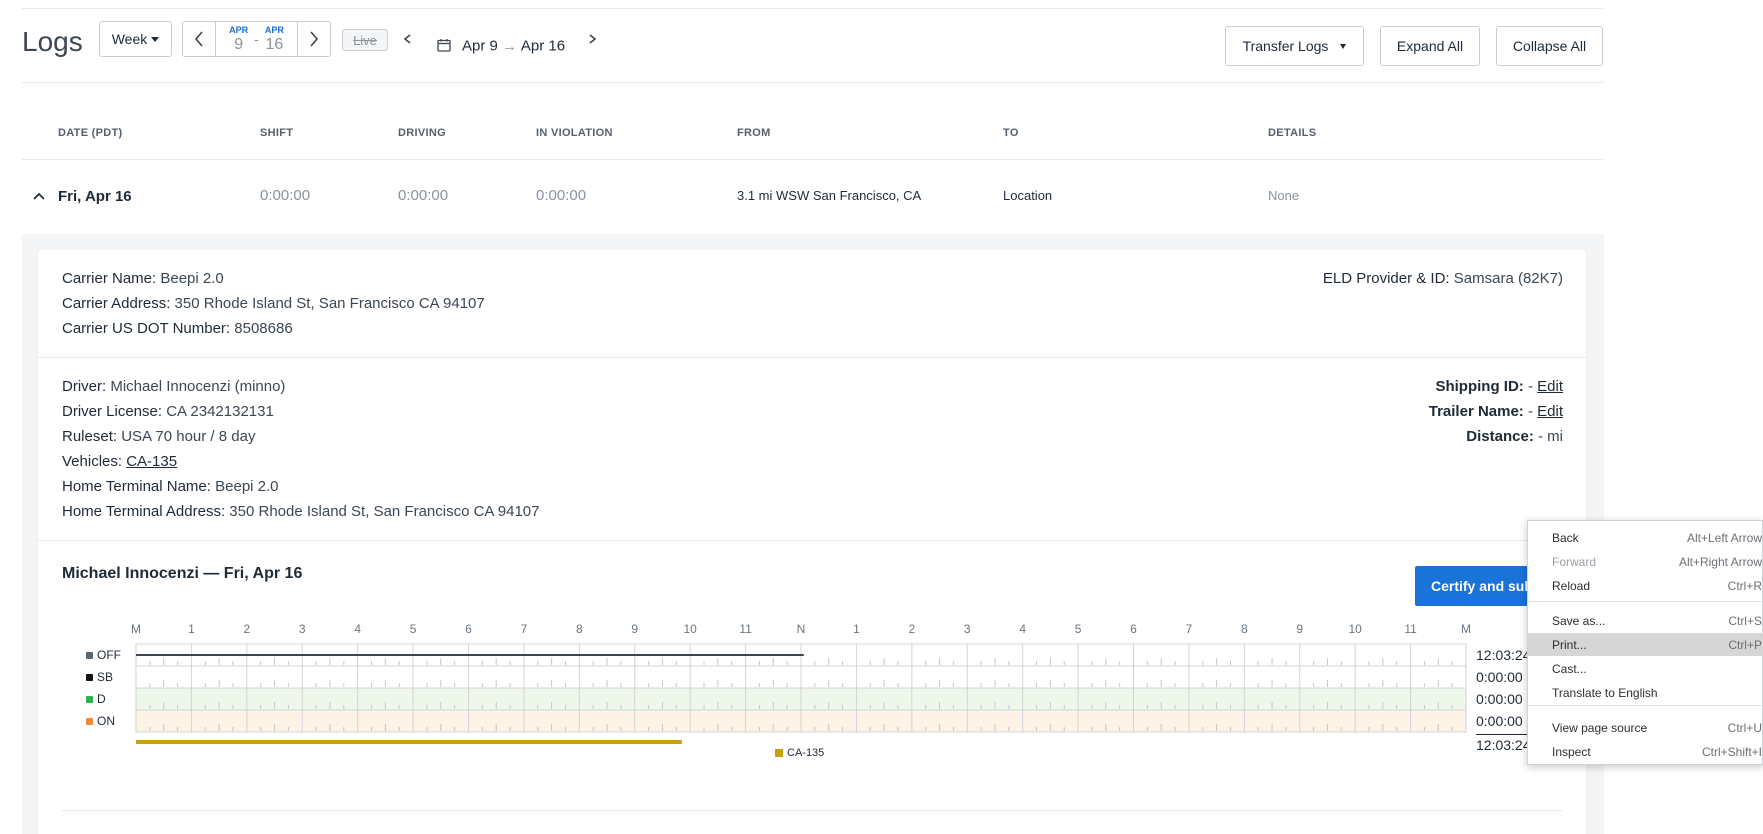 Image resolution: width=1763 pixels, height=834 pixels. What do you see at coordinates (1720, 561) in the screenshot?
I see `context-menu-shortcut: Alt+Right Arrow` at bounding box center [1720, 561].